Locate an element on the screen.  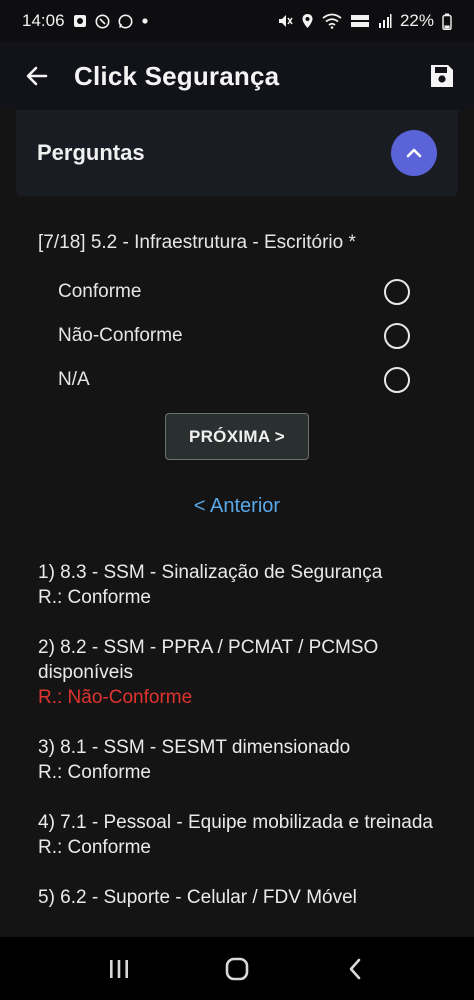
option-label: Conforme is located at coordinates (100, 291).